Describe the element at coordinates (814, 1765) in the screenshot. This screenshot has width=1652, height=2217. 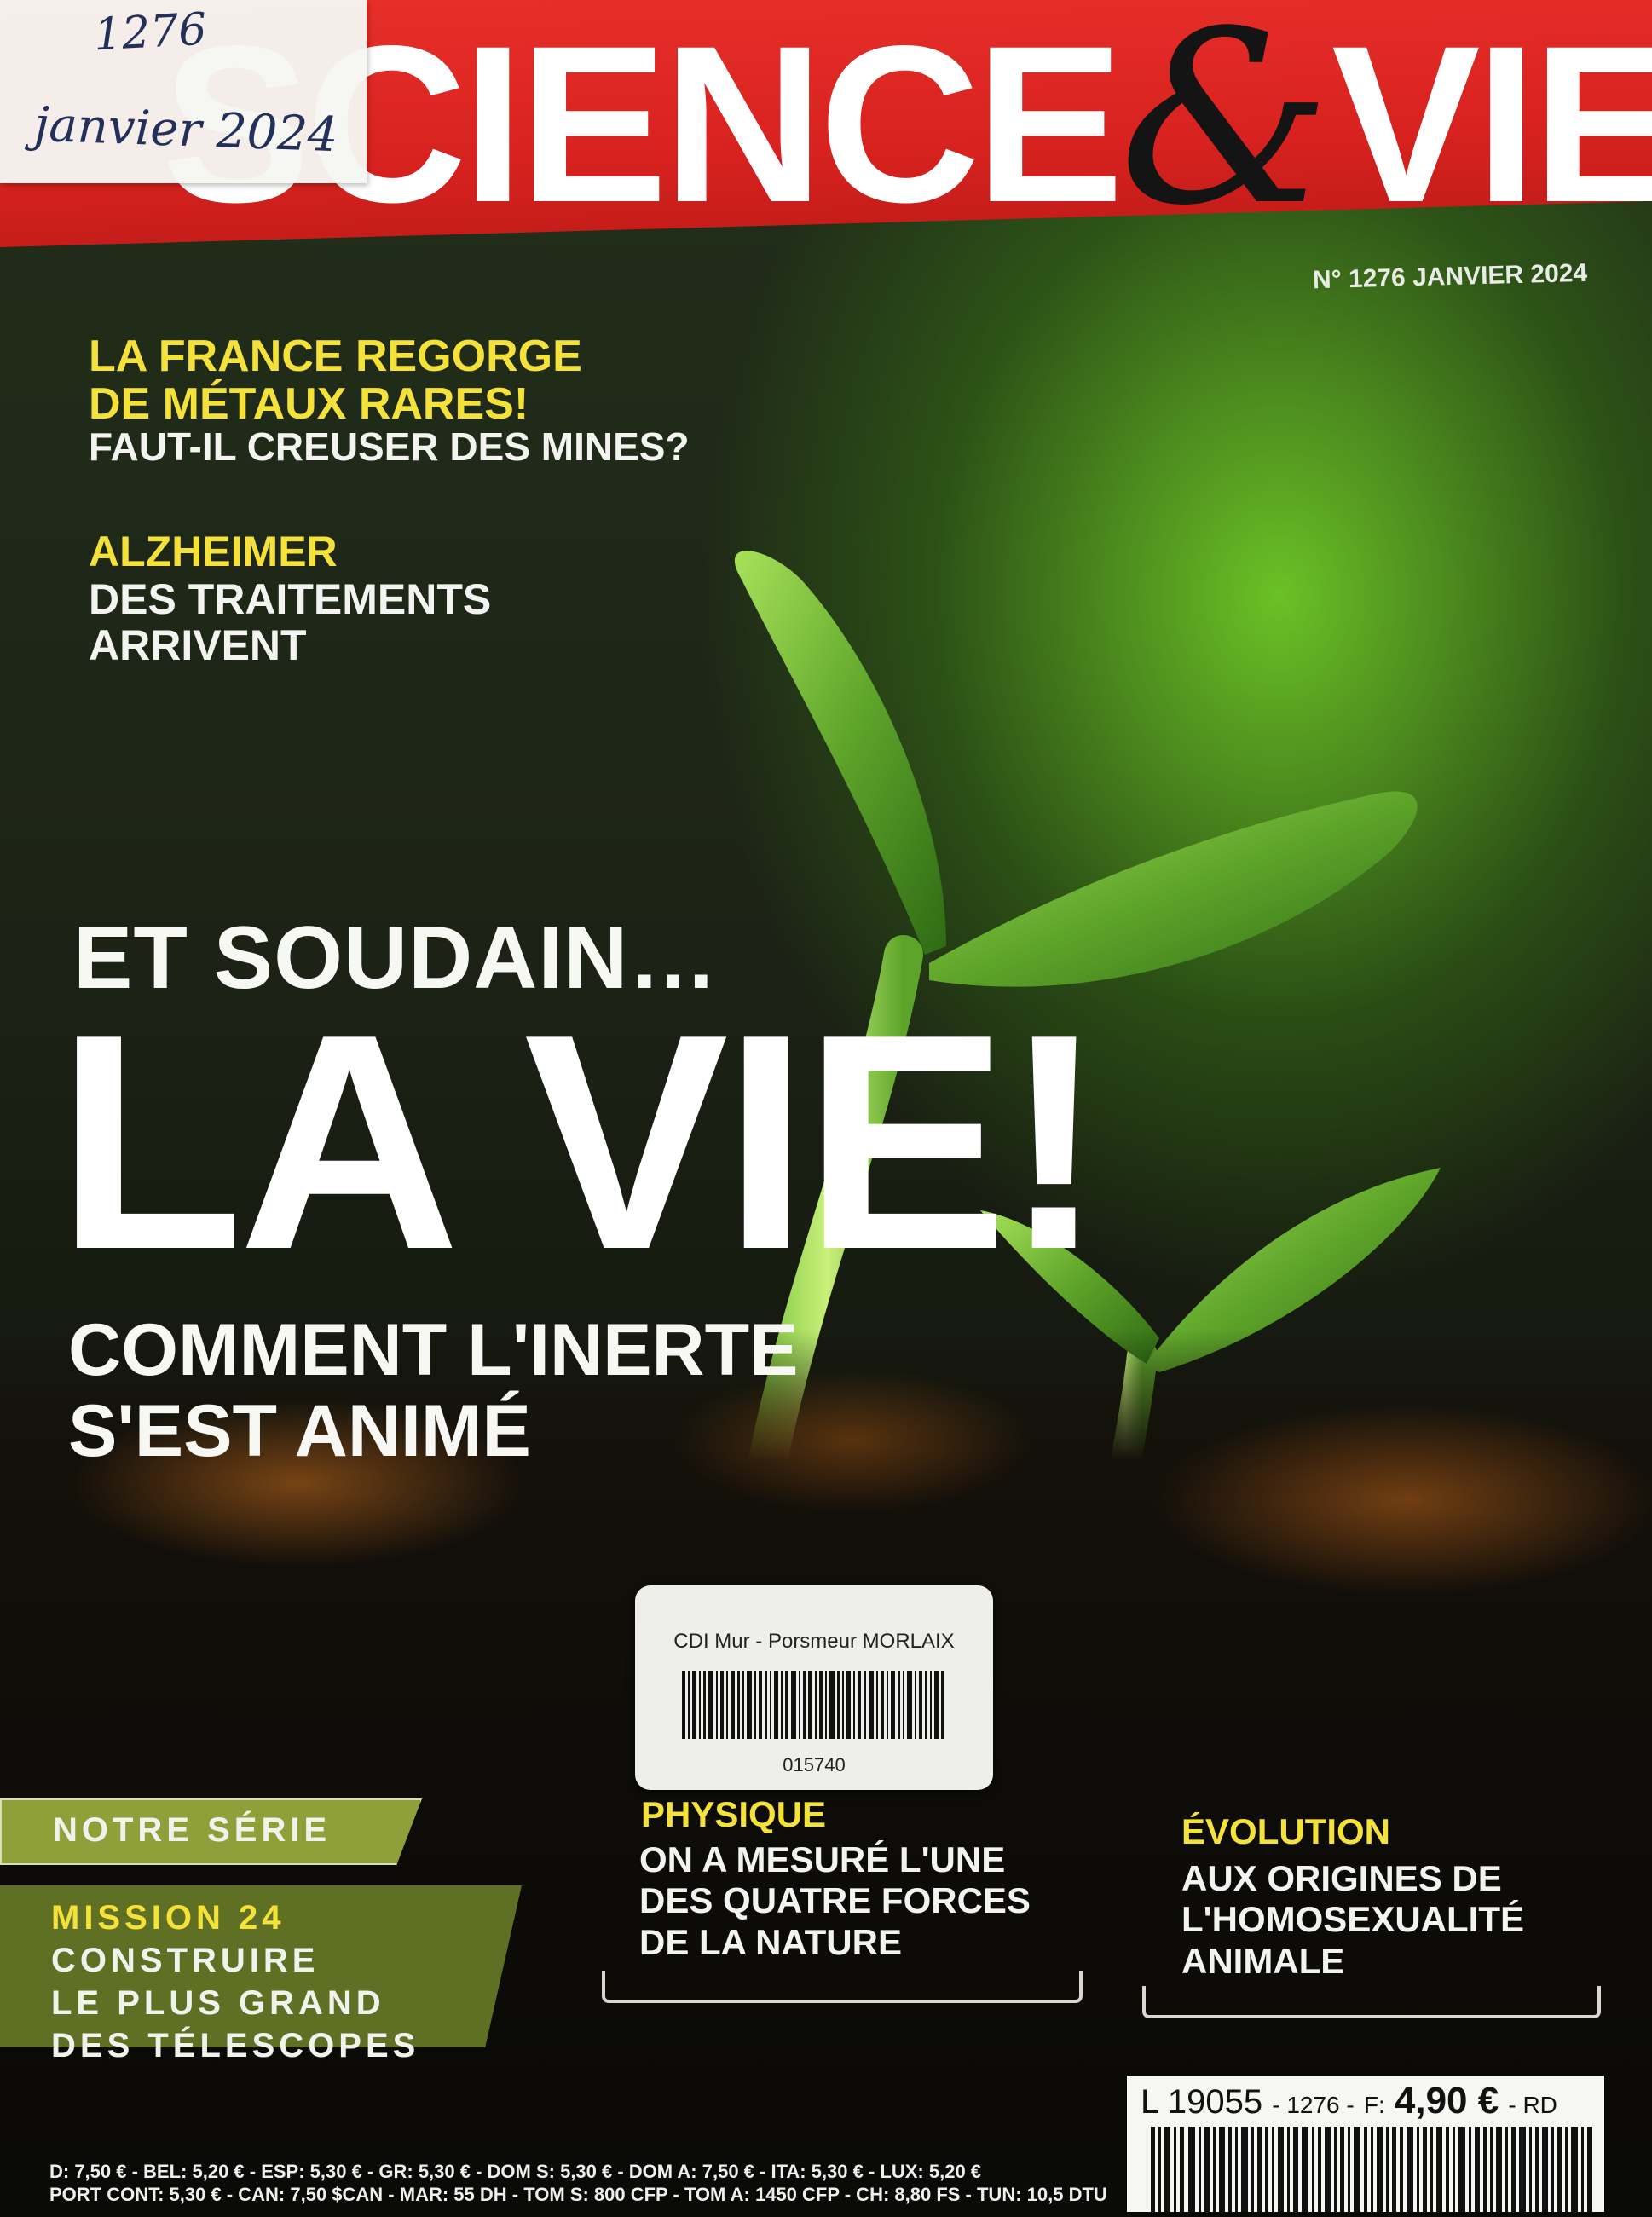
I see `library-code: 015740` at that location.